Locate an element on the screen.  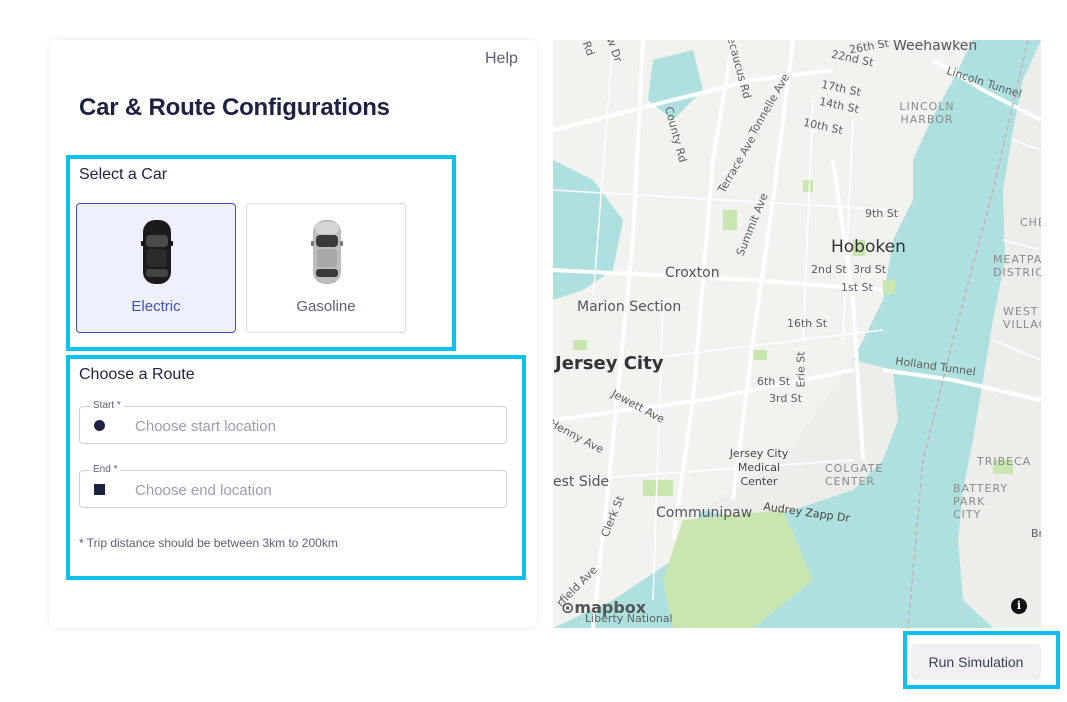
map-label-jersey-city: Jersey City is located at coordinates (609, 363).